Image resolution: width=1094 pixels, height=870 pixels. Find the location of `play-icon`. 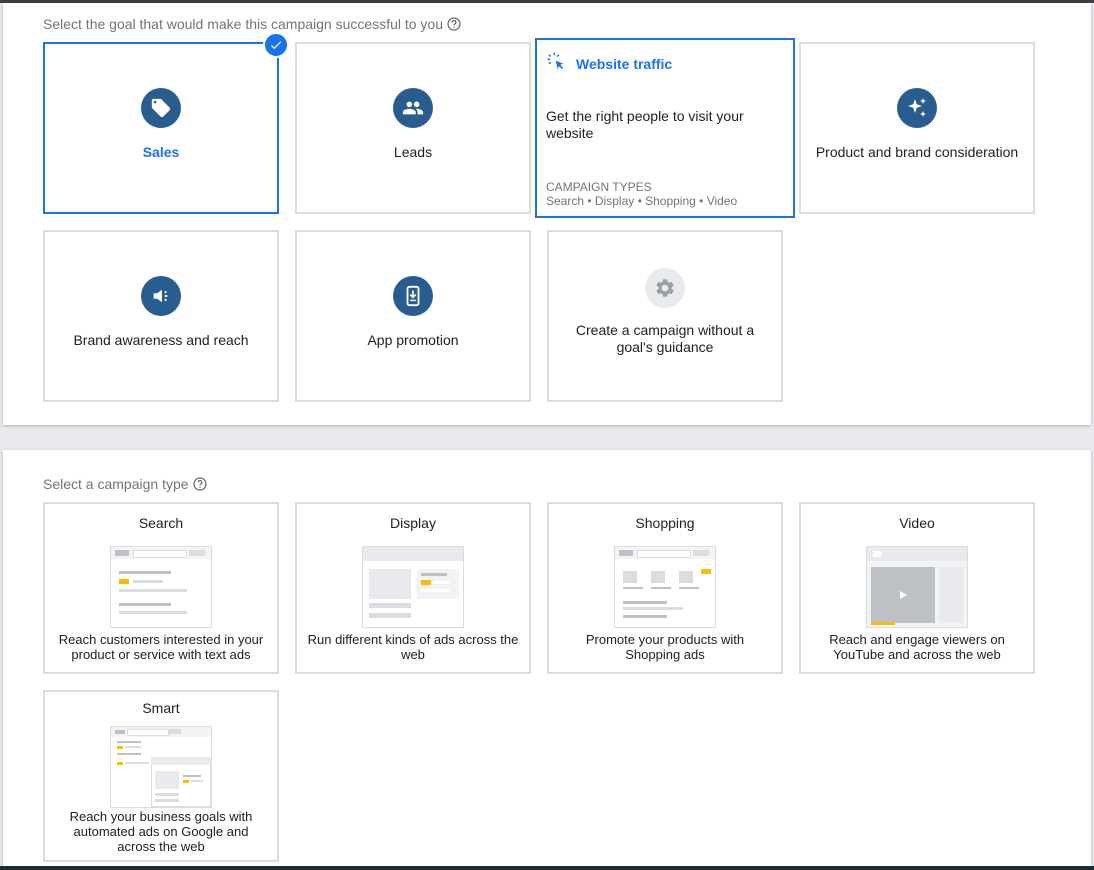

play-icon is located at coordinates (903, 595).